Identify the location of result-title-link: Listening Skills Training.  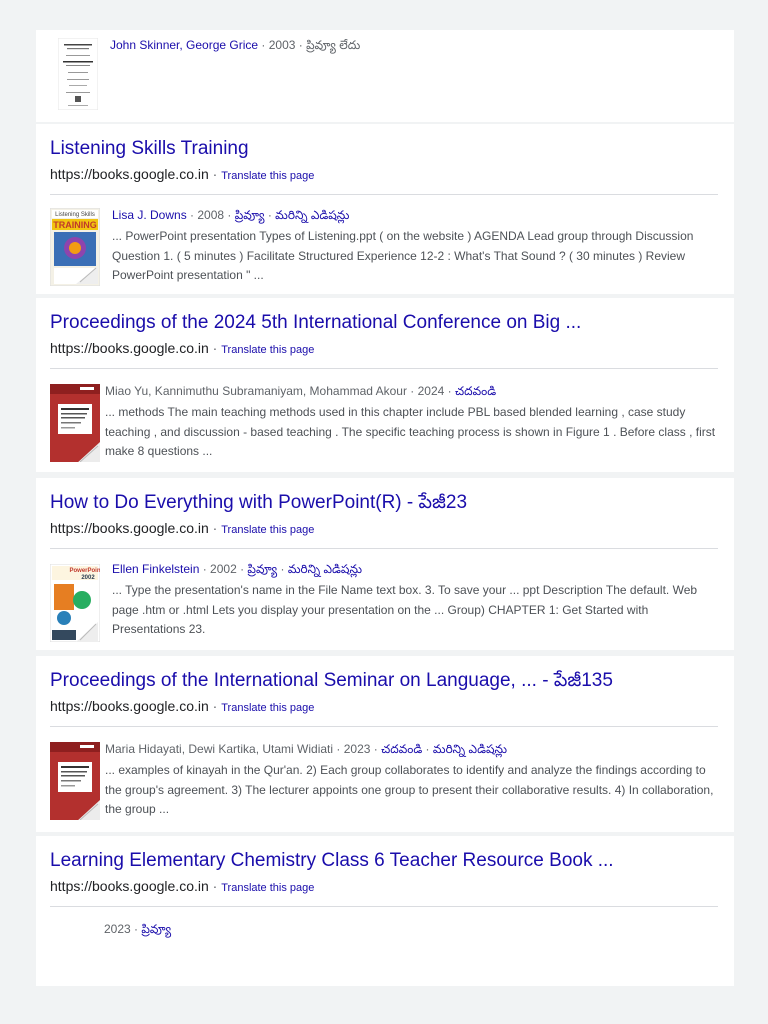
(149, 149).